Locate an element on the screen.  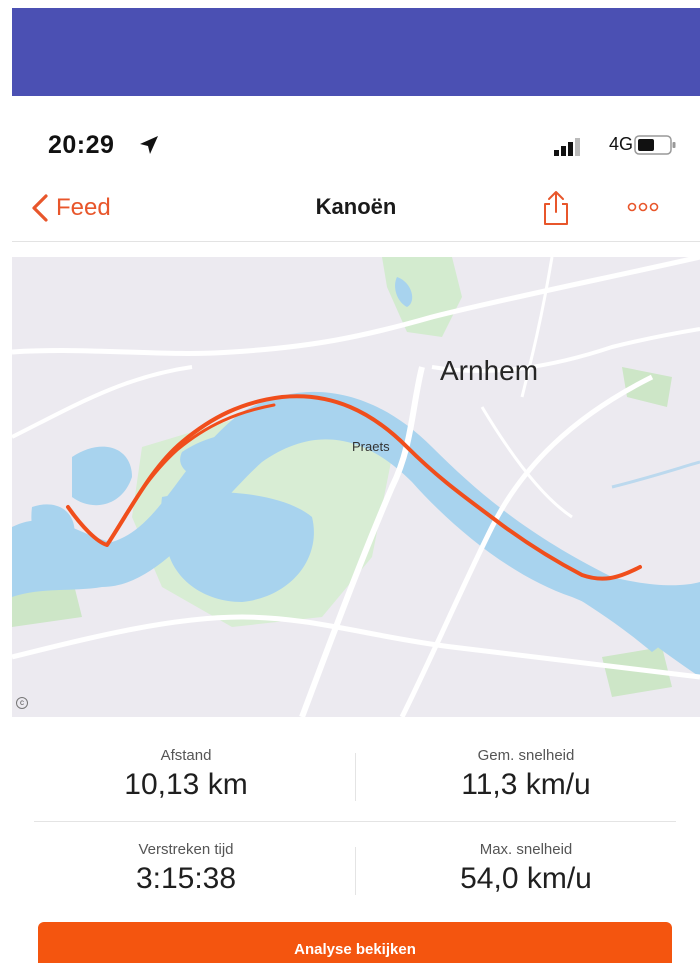
status-bar: 20:29 4G is located at coordinates (356, 139).